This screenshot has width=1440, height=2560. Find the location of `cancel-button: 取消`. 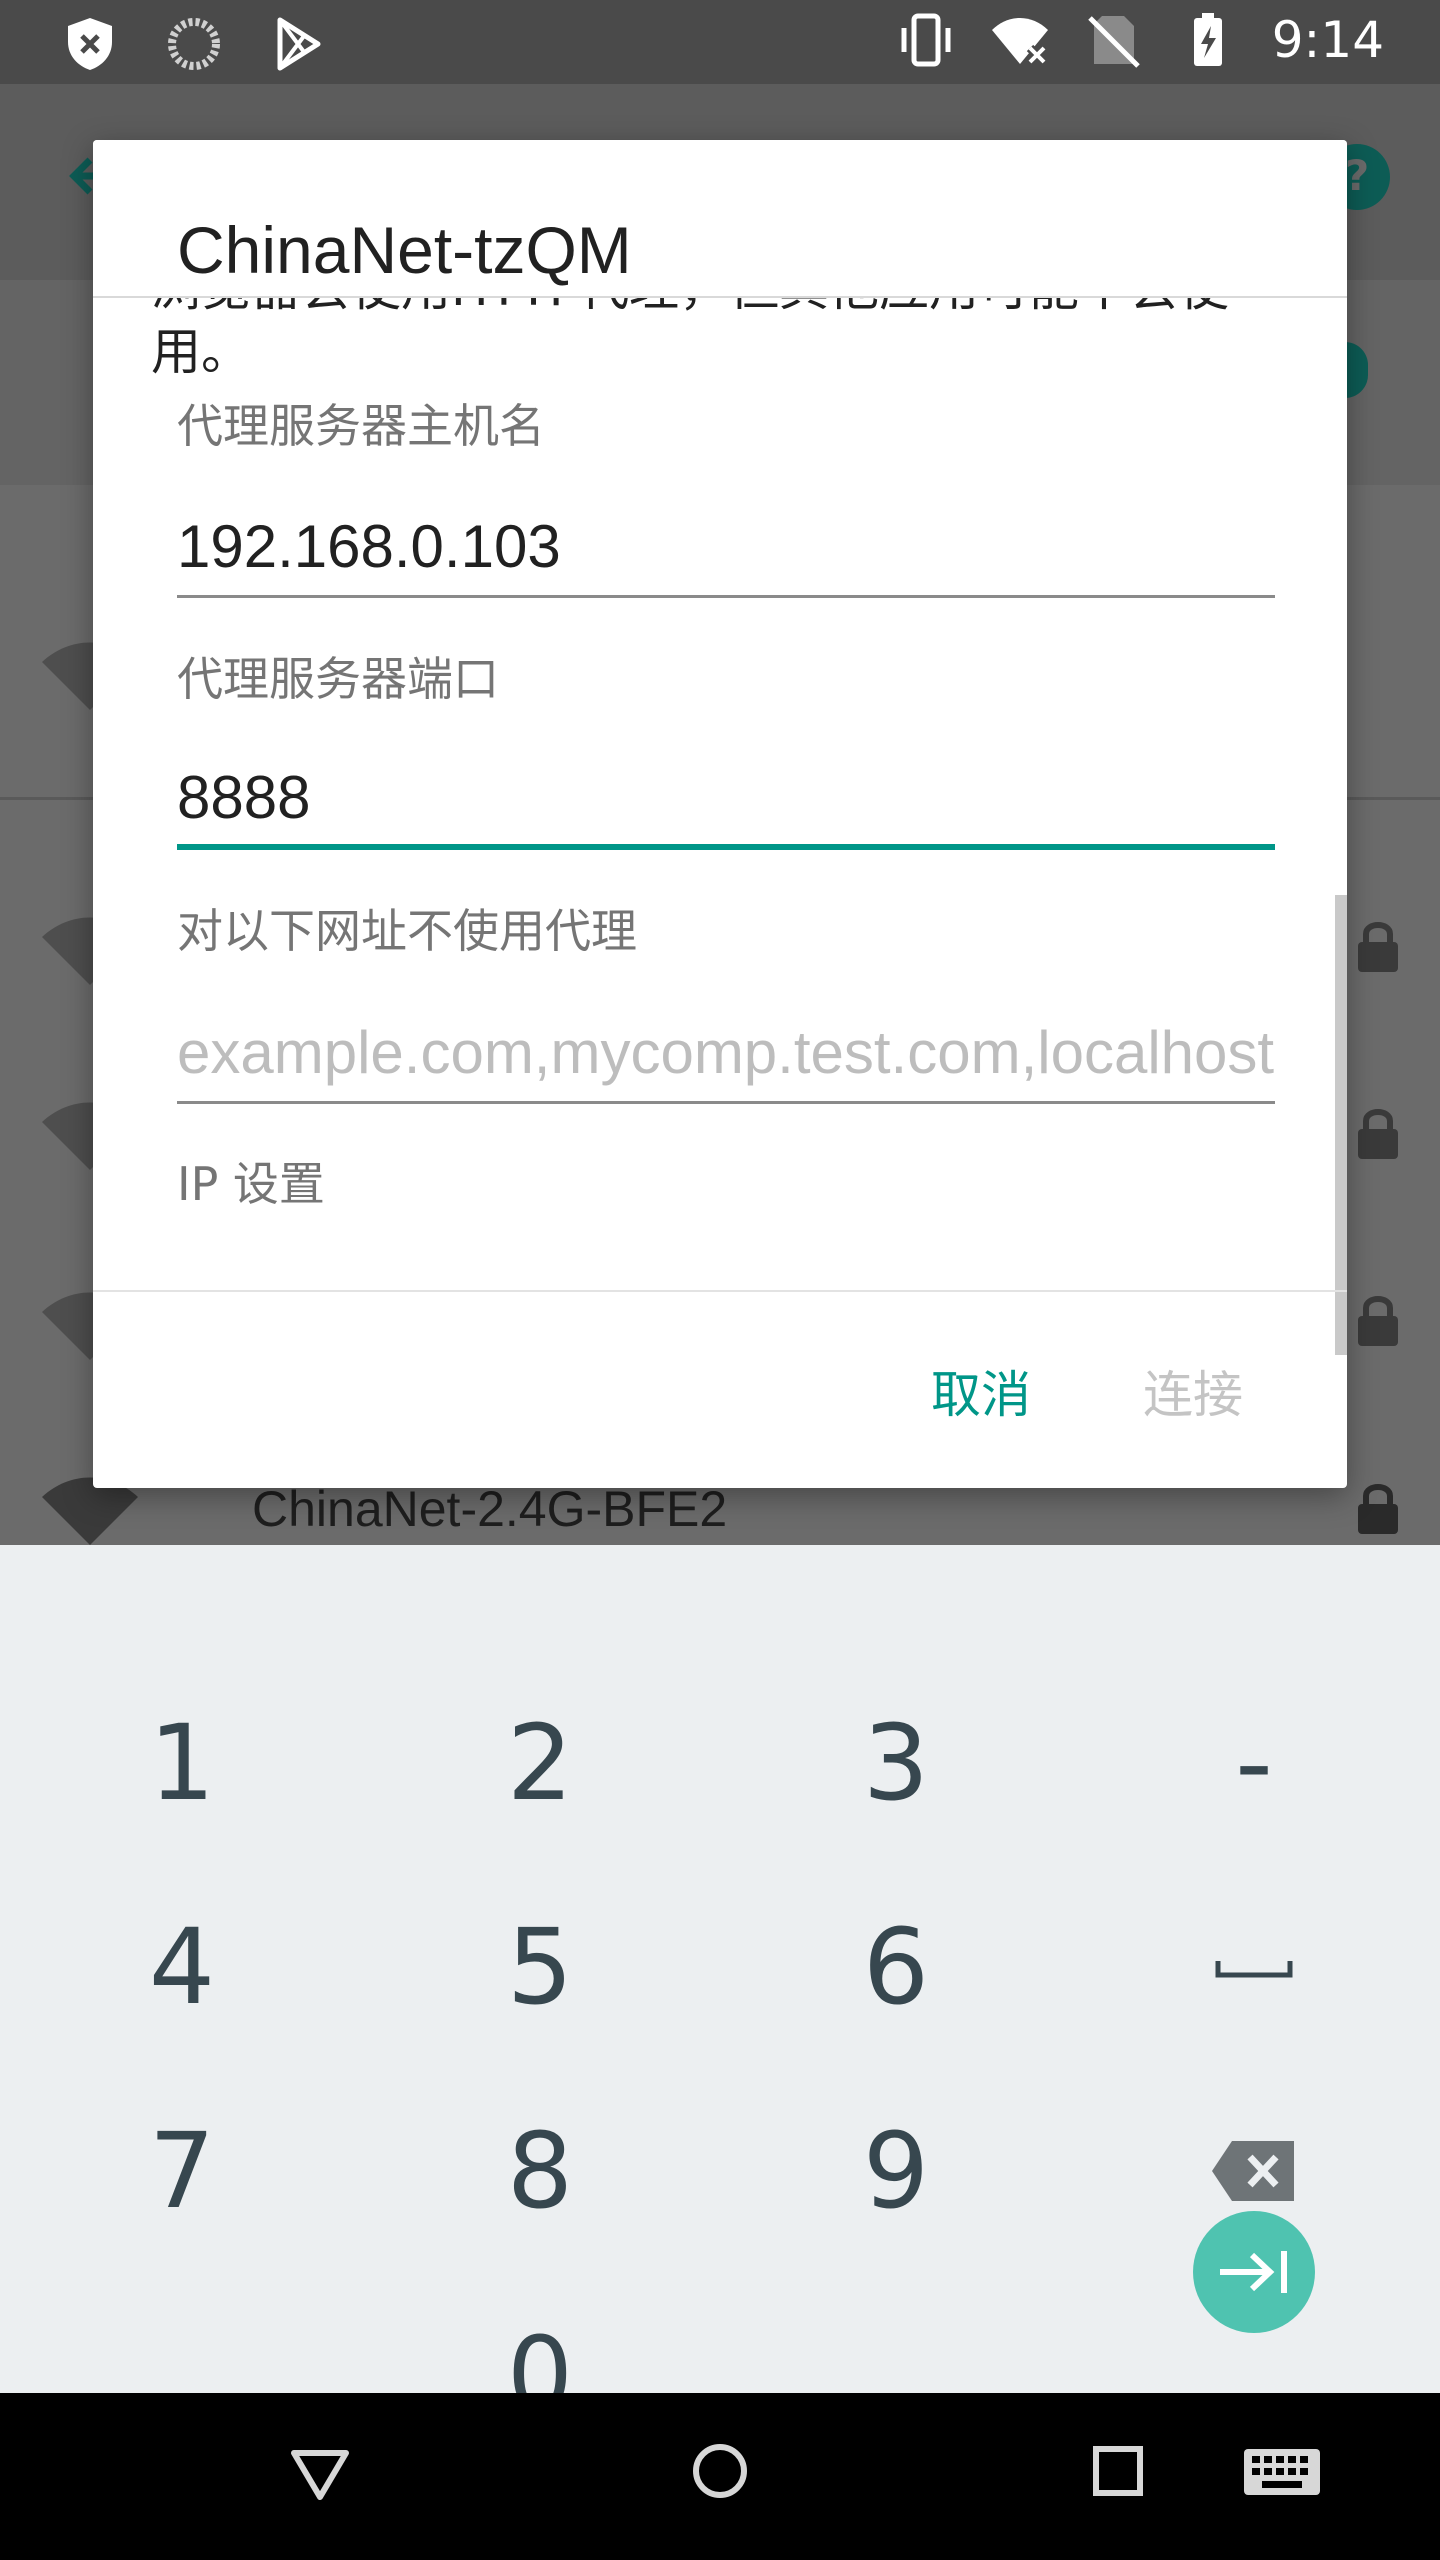

cancel-button: 取消 is located at coordinates (981, 1391).